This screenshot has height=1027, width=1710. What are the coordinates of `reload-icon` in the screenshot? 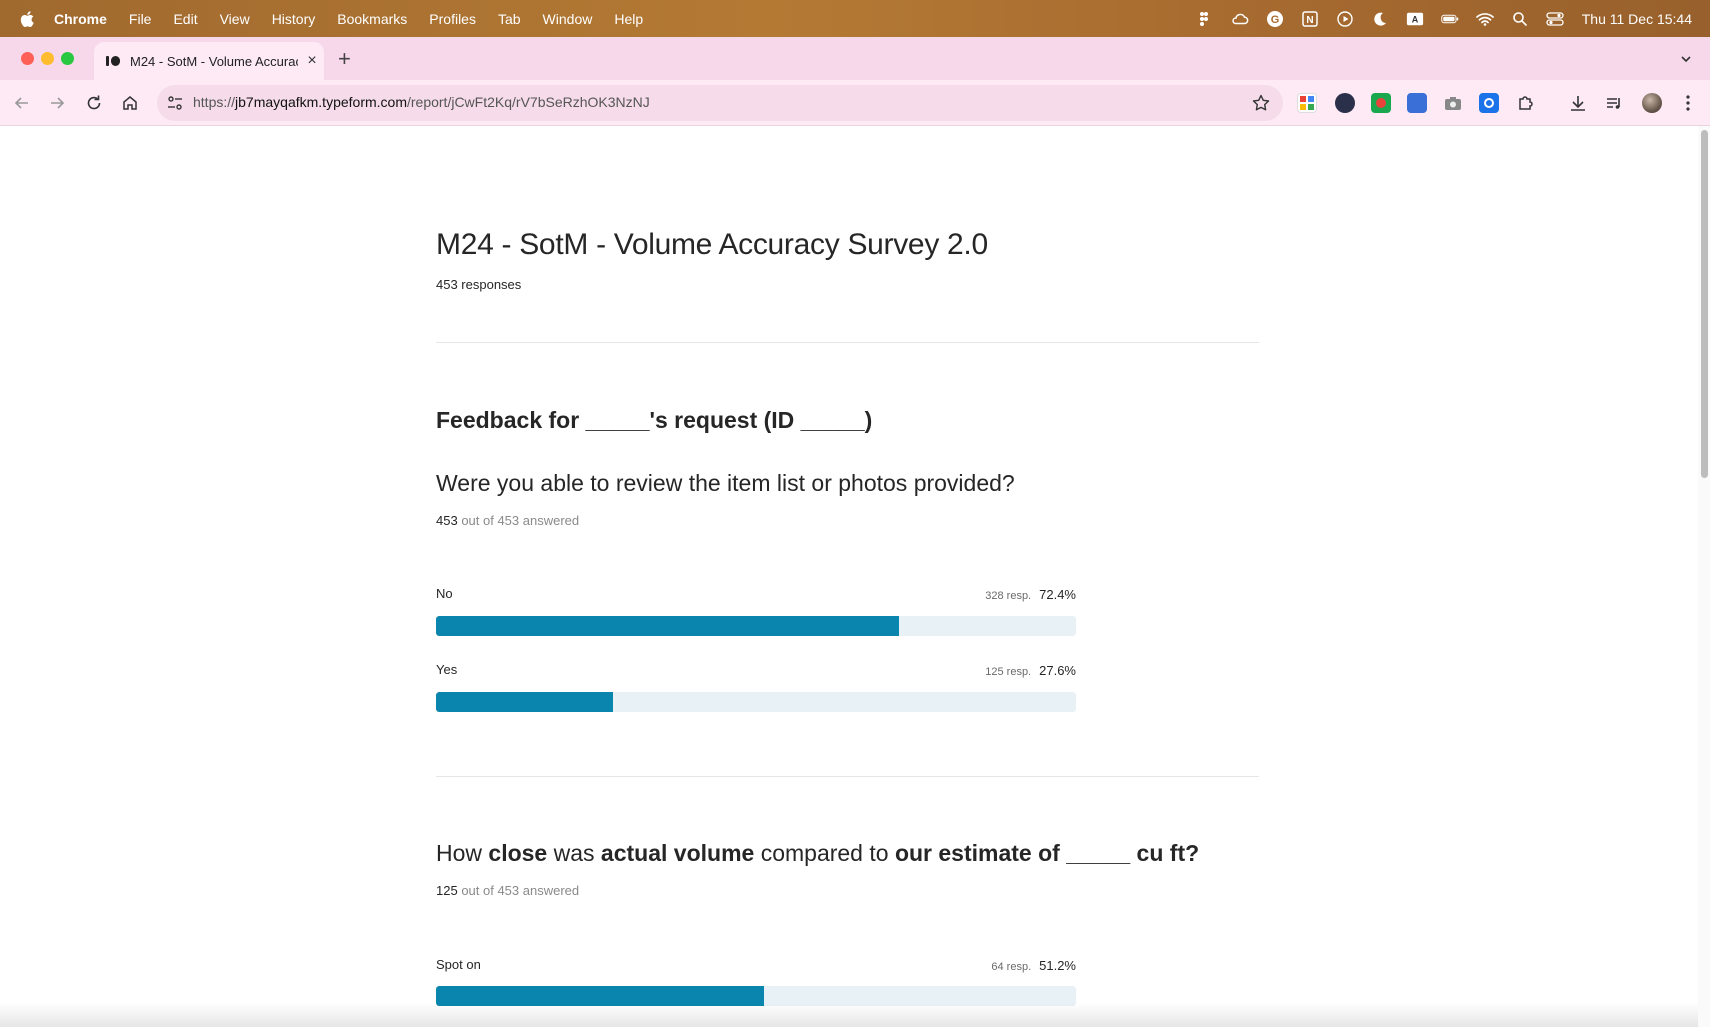 It's located at (94, 102).